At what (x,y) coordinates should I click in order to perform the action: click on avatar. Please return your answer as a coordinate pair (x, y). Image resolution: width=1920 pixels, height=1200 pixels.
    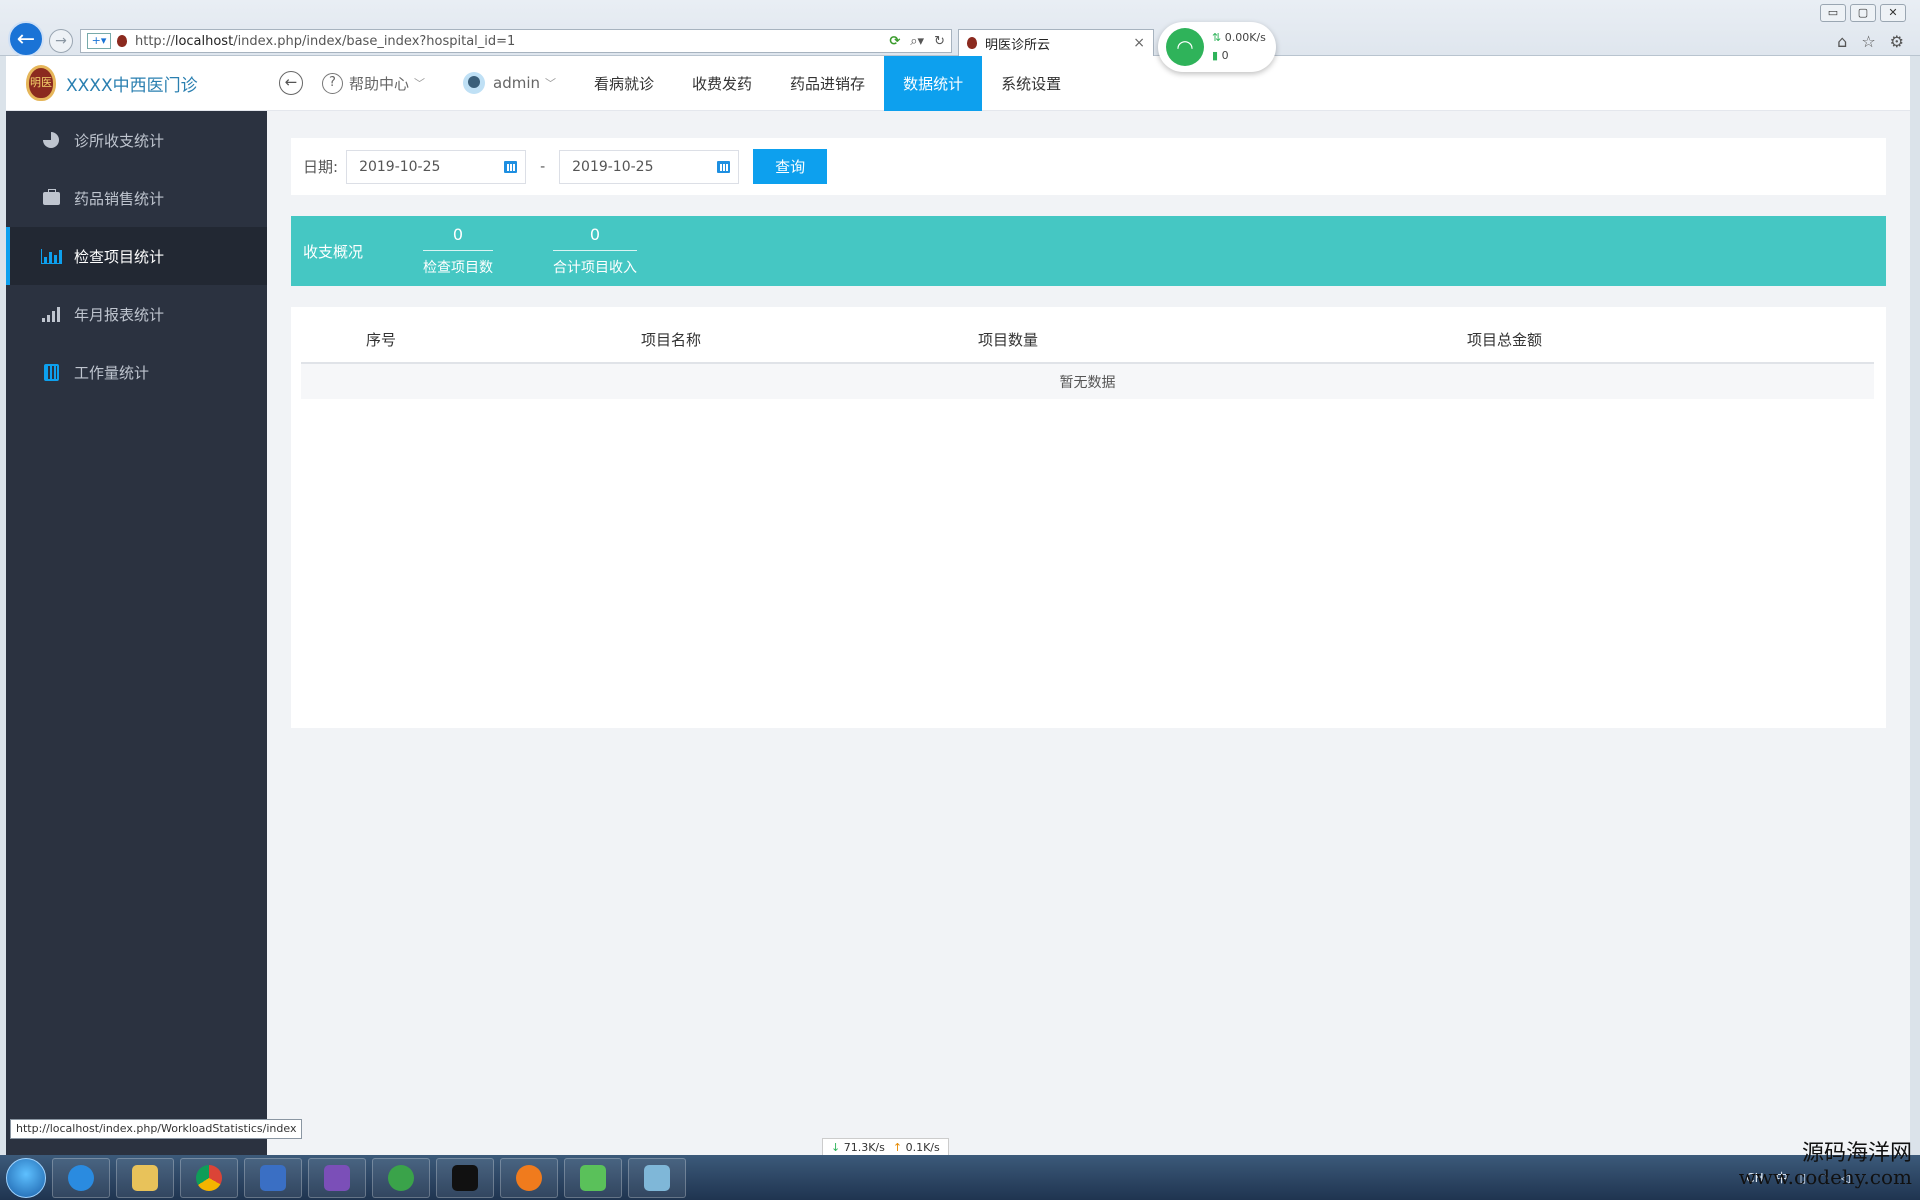
    Looking at the image, I should click on (474, 83).